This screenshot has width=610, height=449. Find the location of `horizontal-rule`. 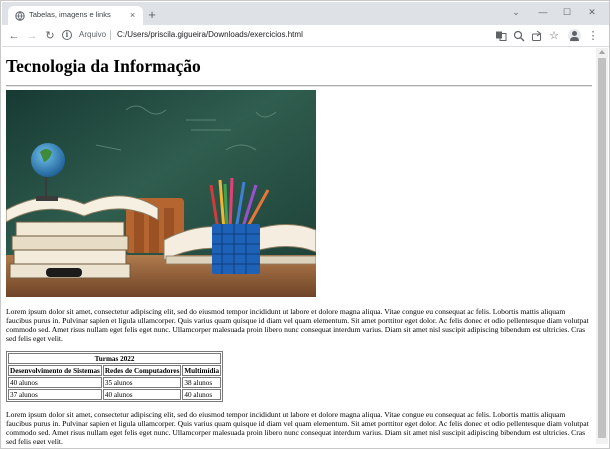

horizontal-rule is located at coordinates (299, 86).